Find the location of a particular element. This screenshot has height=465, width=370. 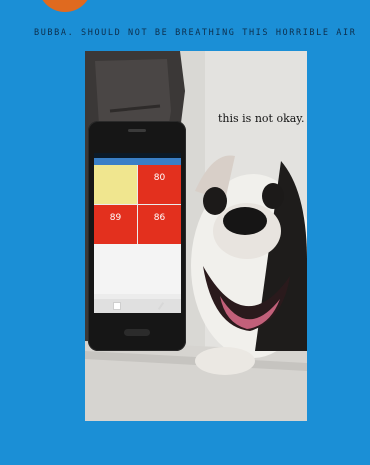

air-tile-value: 89 is located at coordinates (115, 218).